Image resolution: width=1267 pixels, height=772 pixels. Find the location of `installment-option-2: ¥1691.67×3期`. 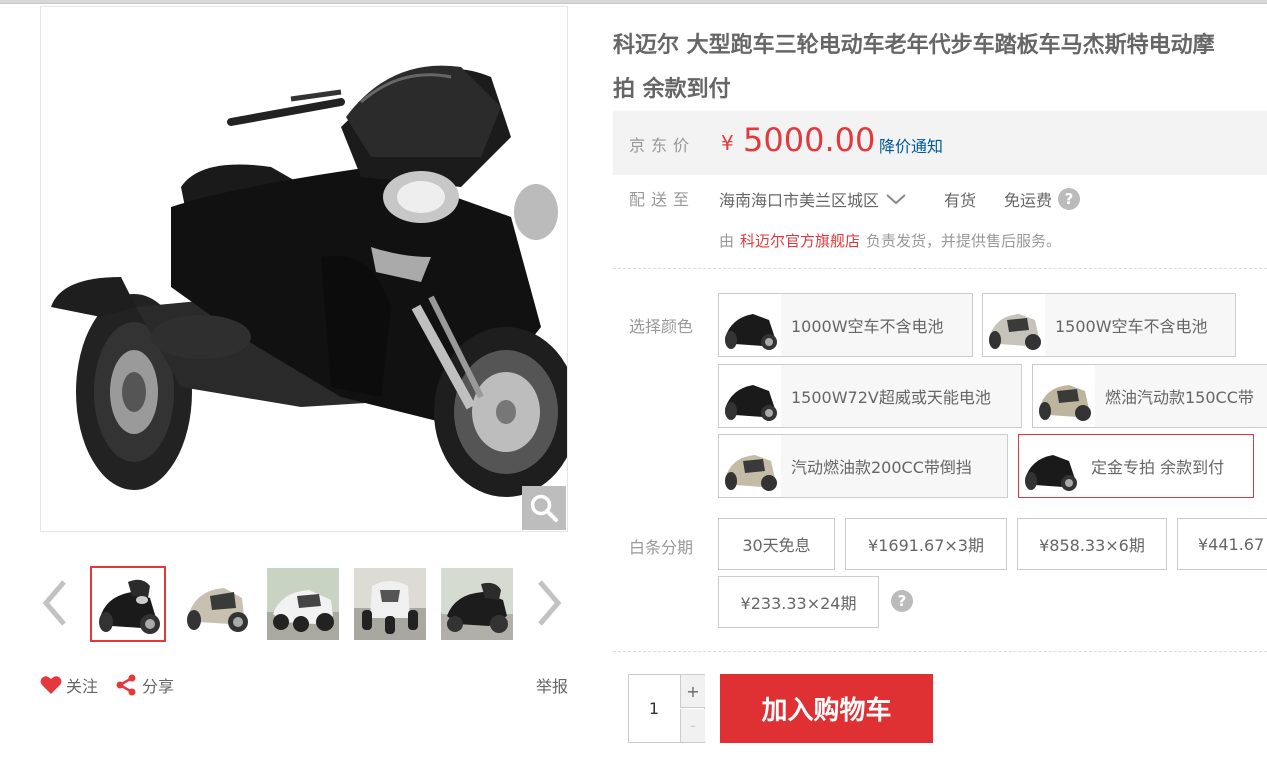

installment-option-2: ¥1691.67×3期 is located at coordinates (926, 544).